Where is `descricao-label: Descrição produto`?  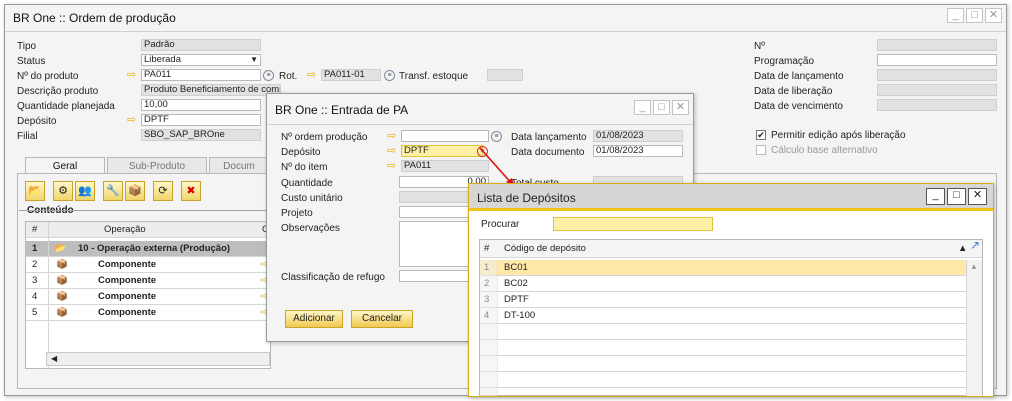
descricao-label: Descrição produto is located at coordinates (58, 91).